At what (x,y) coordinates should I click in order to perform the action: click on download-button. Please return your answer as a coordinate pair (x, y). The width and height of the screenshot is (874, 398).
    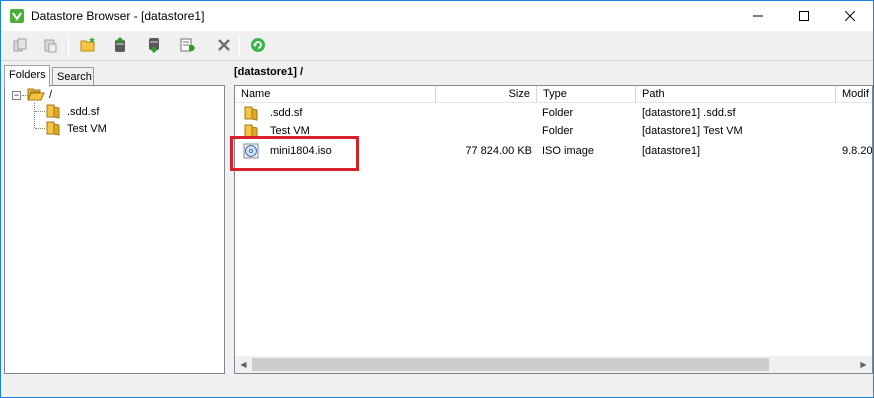
    Looking at the image, I should click on (154, 46).